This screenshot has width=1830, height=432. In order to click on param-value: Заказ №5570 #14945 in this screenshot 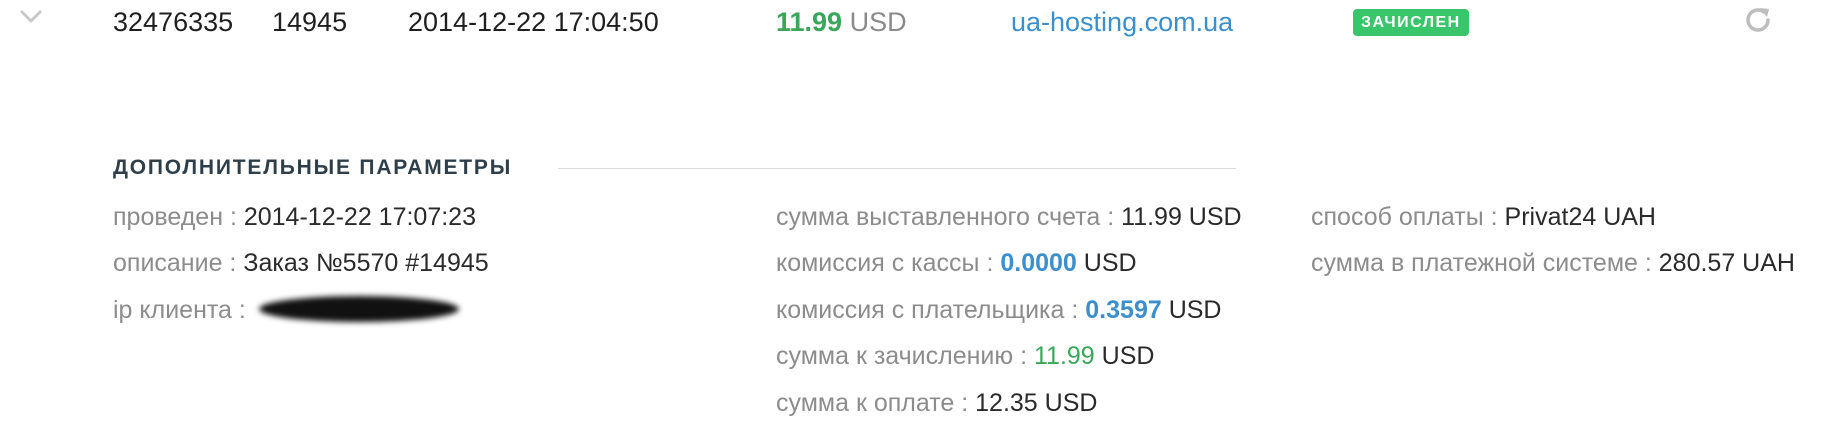, I will do `click(366, 263)`.